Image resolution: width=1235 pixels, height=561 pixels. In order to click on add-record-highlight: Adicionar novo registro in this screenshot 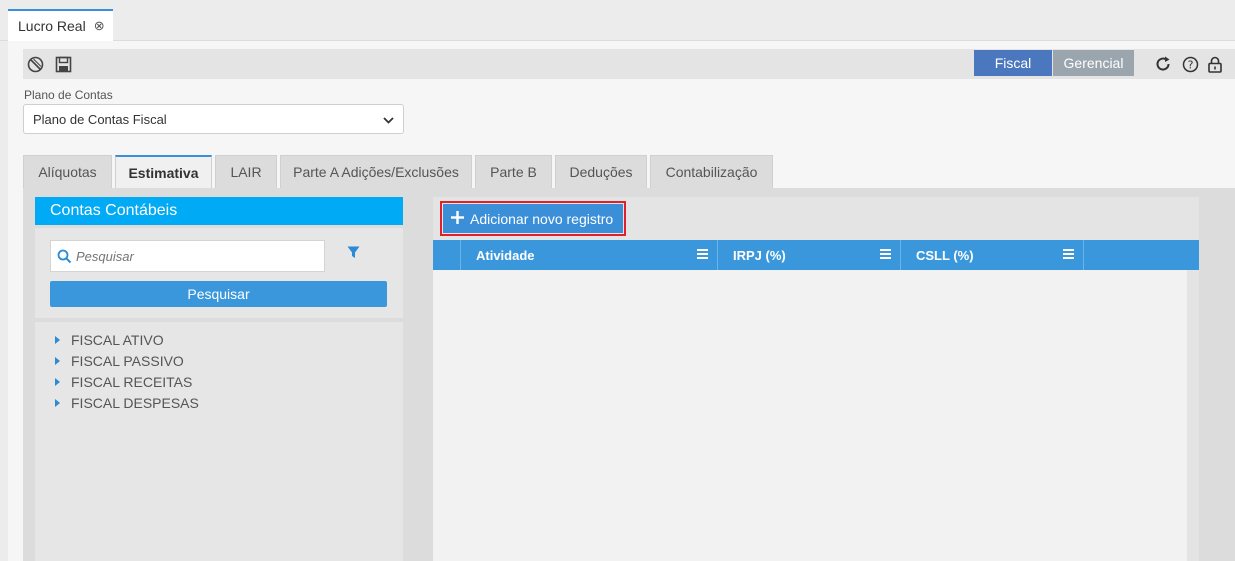, I will do `click(533, 218)`.